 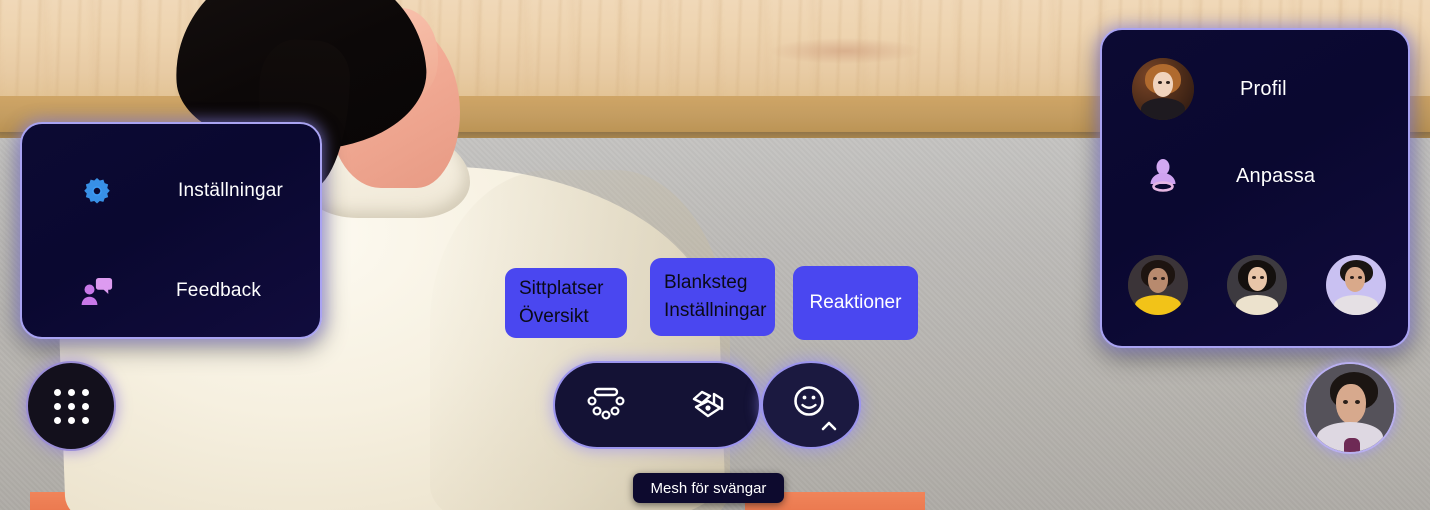 I want to click on foreground-avatar-torso-shading, so click(x=580, y=340).